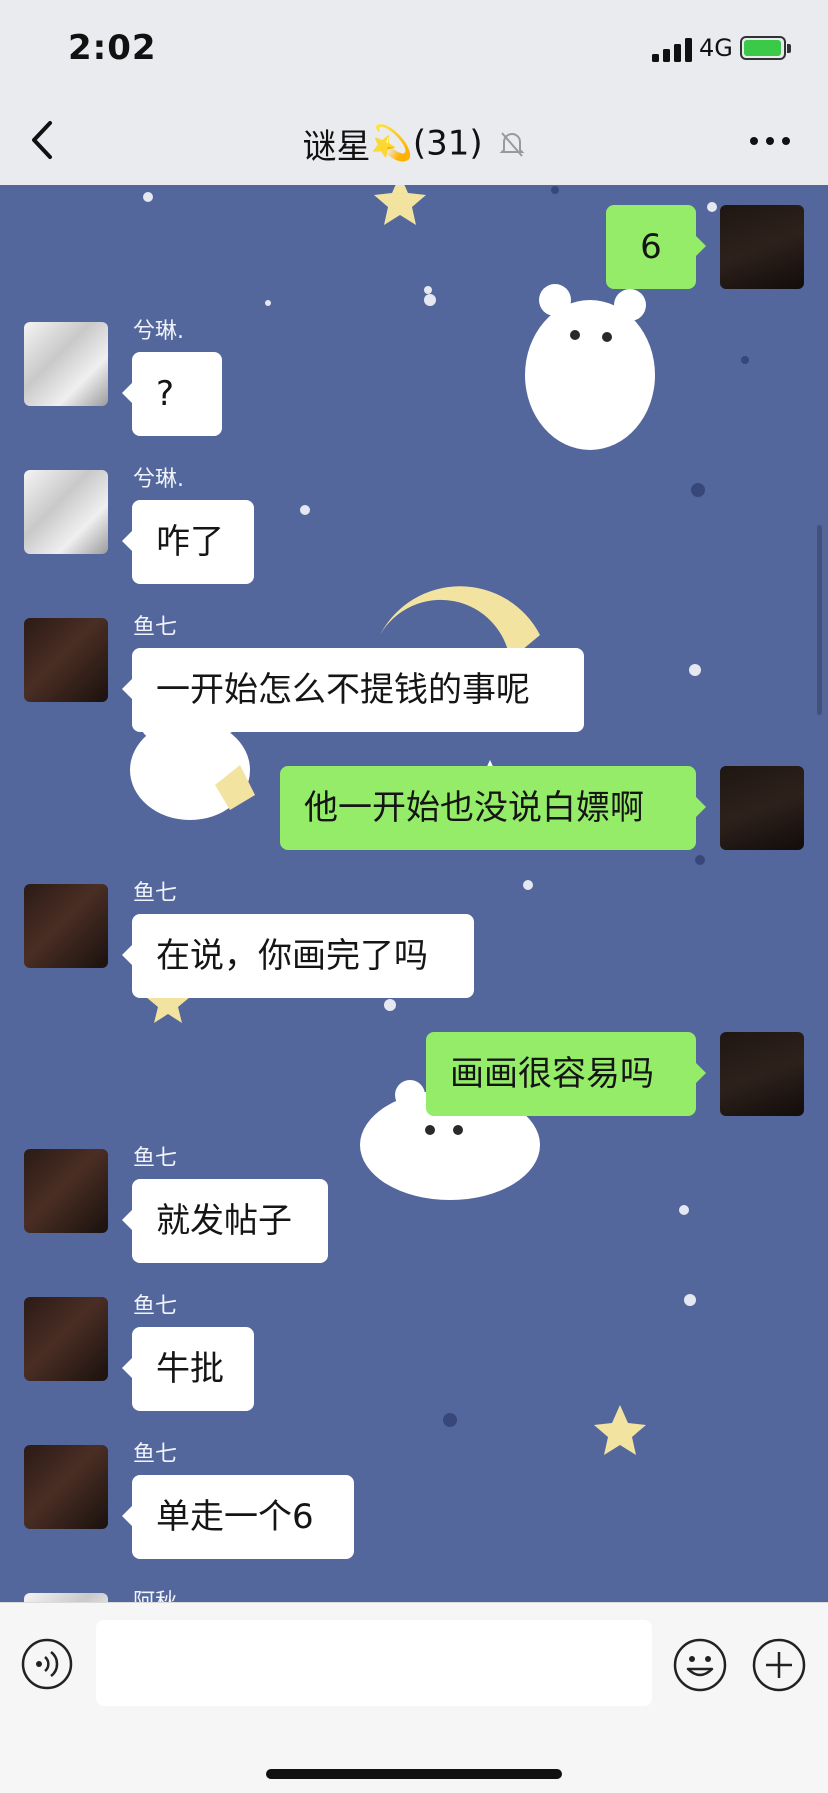 The width and height of the screenshot is (828, 1793). I want to click on chat-header: 谜星💫(31), so click(414, 140).